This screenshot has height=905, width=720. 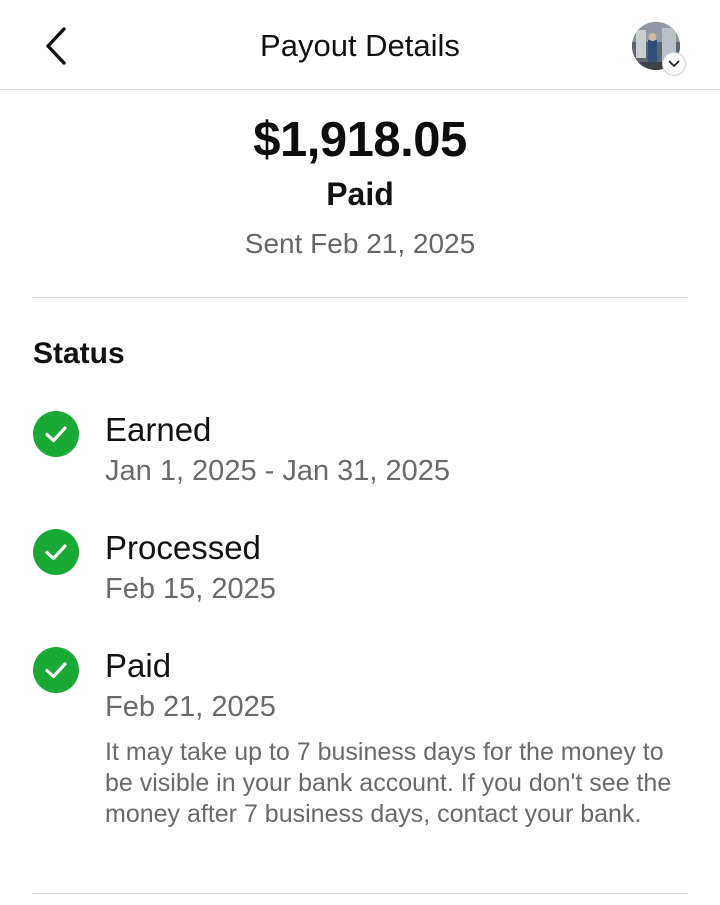 I want to click on status-label: Earned, so click(x=158, y=429).